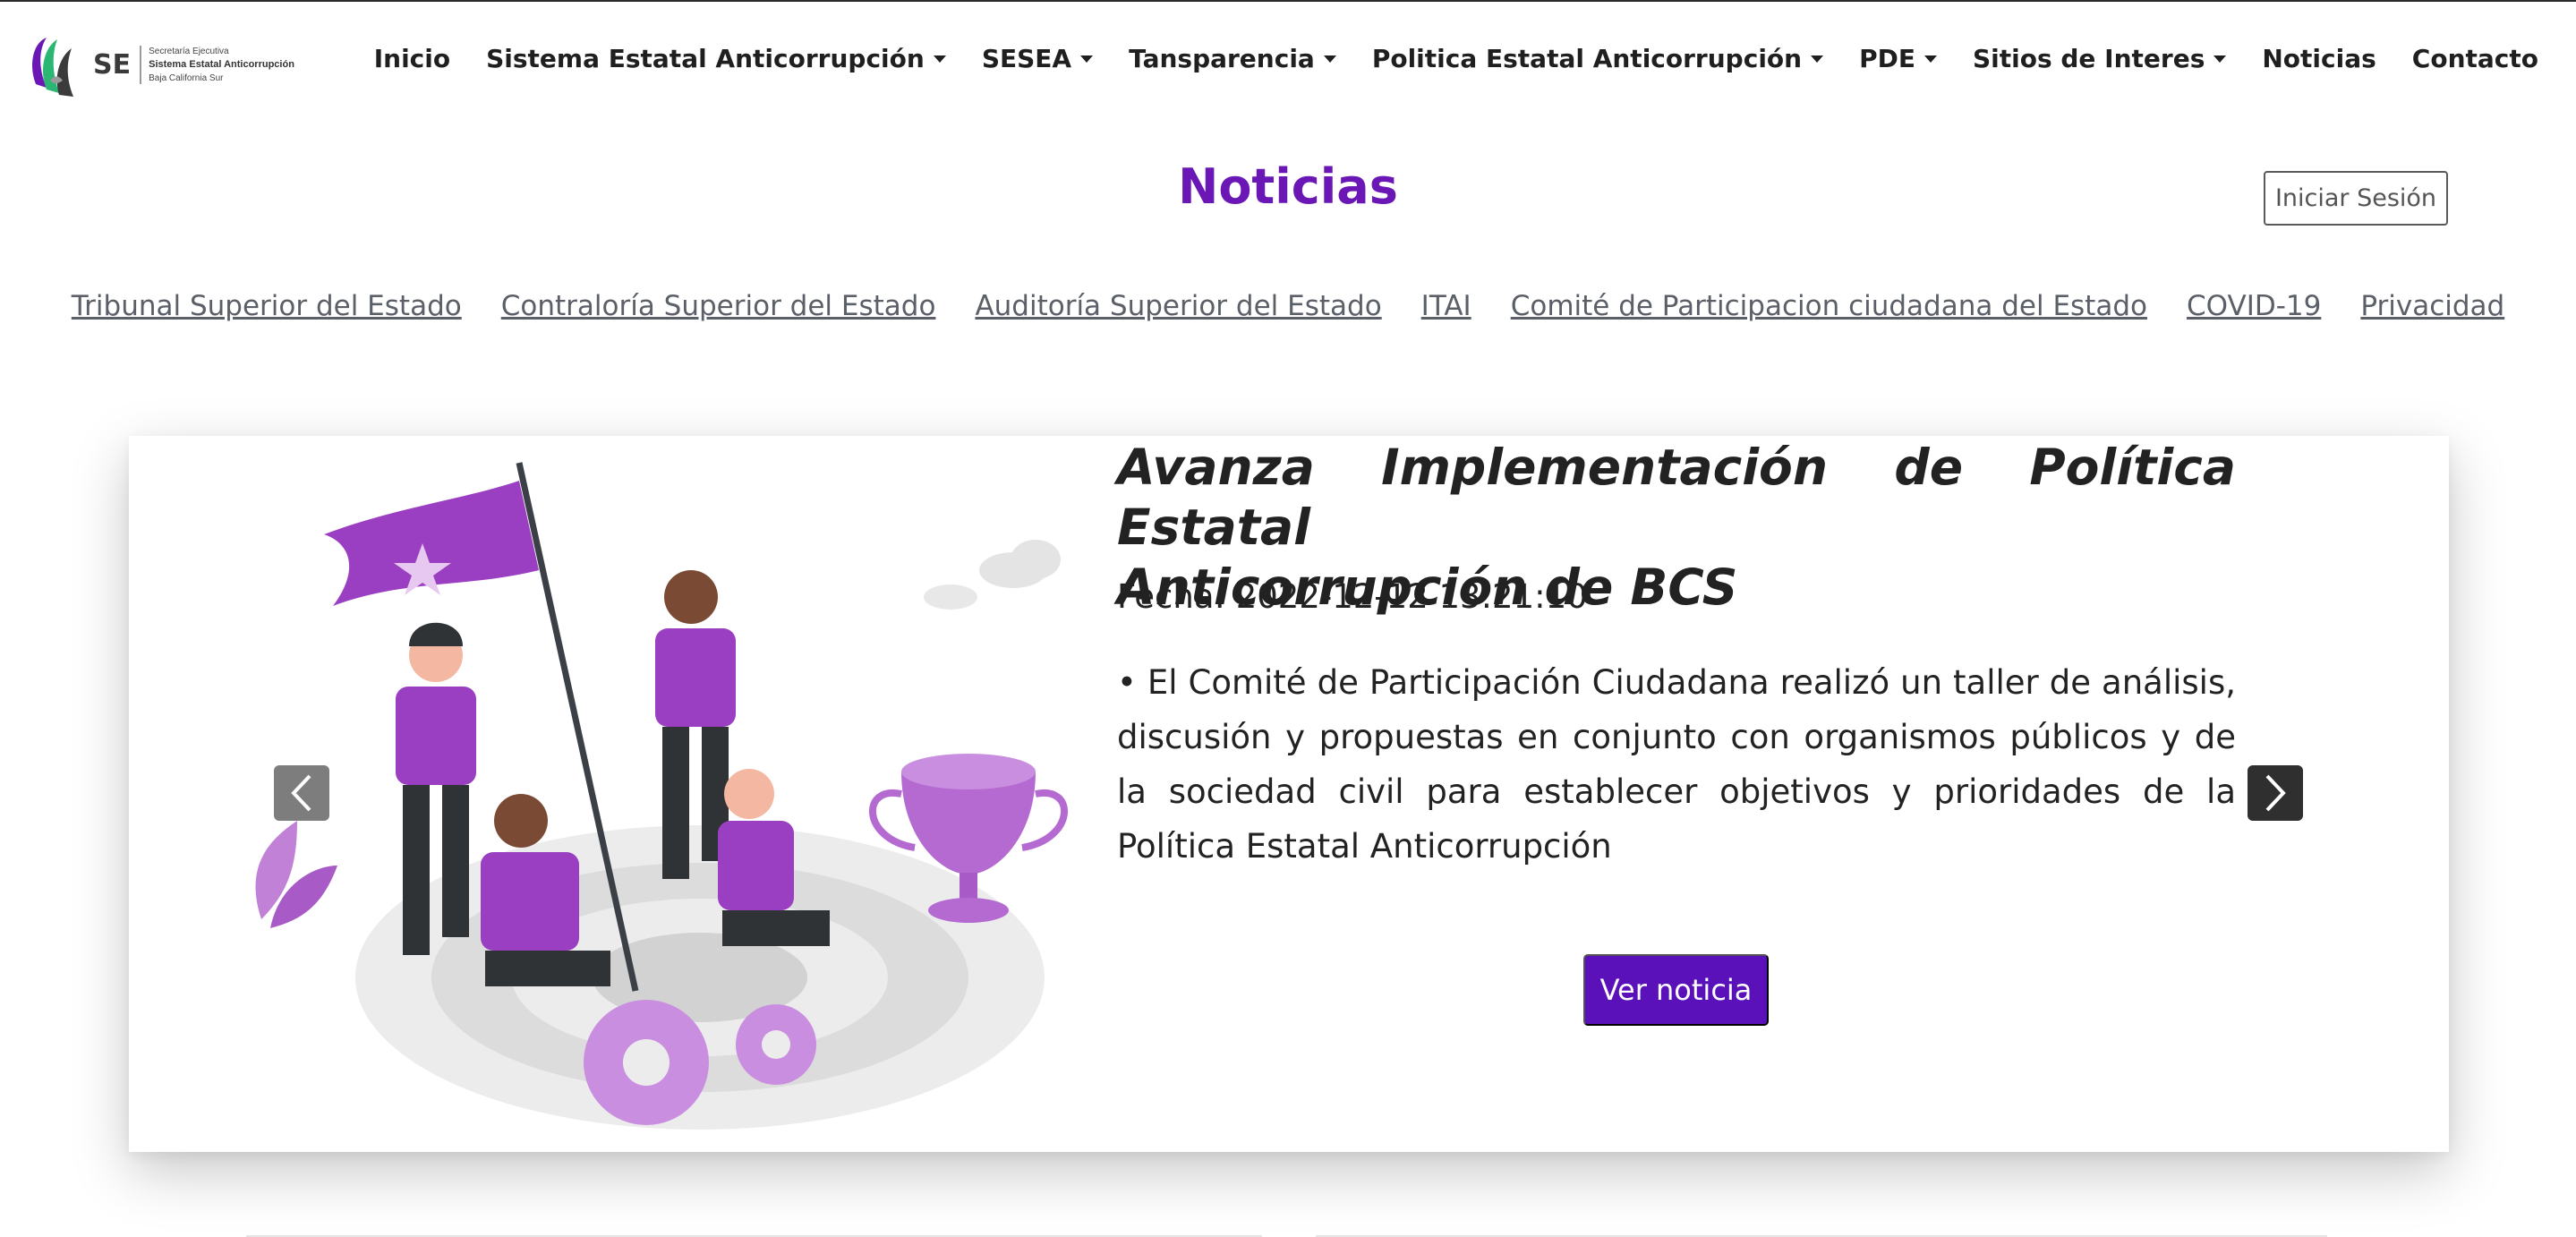 The image size is (2576, 1237). I want to click on nav-item-contacto: Contacto, so click(2475, 59).